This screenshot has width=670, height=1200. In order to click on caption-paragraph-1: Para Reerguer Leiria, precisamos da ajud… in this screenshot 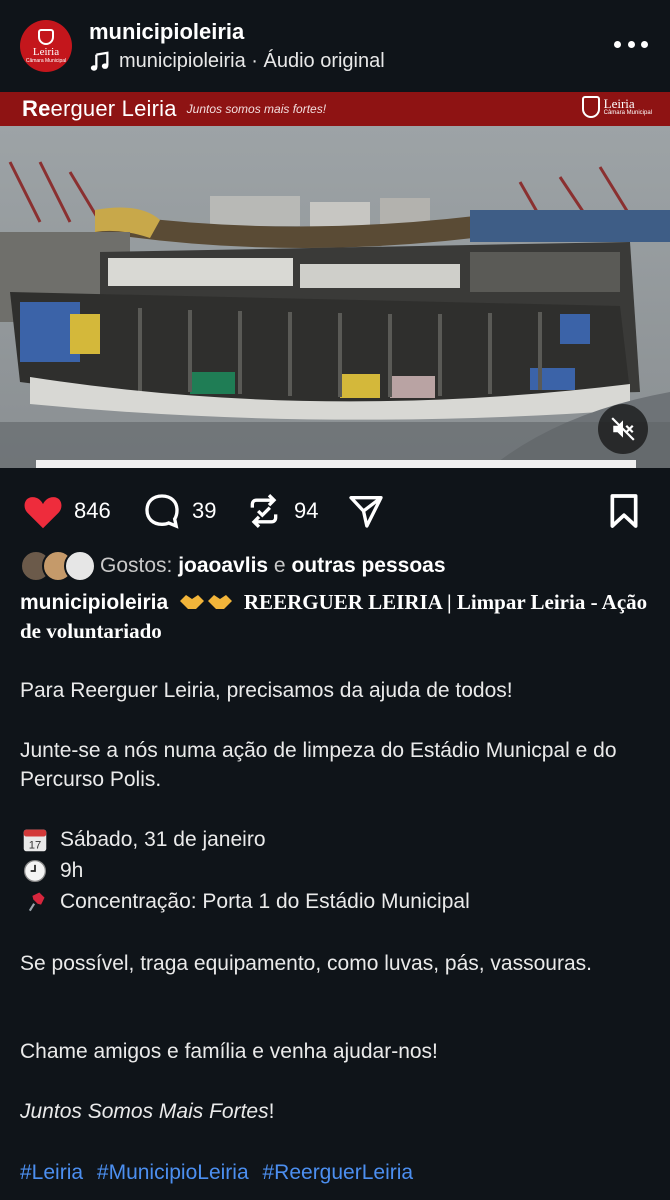, I will do `click(266, 690)`.